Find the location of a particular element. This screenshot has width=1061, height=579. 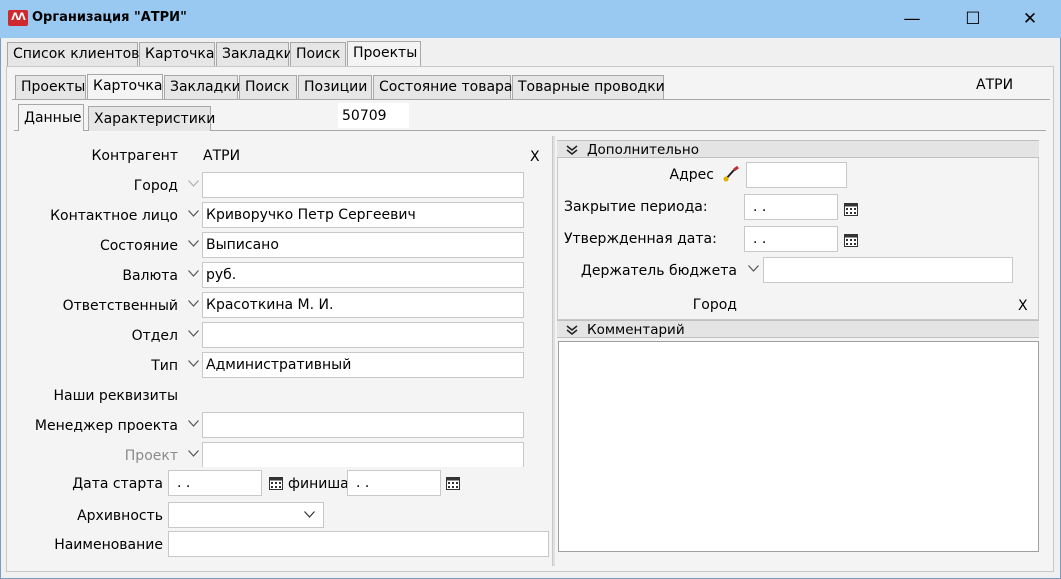

city-field is located at coordinates (363, 185).